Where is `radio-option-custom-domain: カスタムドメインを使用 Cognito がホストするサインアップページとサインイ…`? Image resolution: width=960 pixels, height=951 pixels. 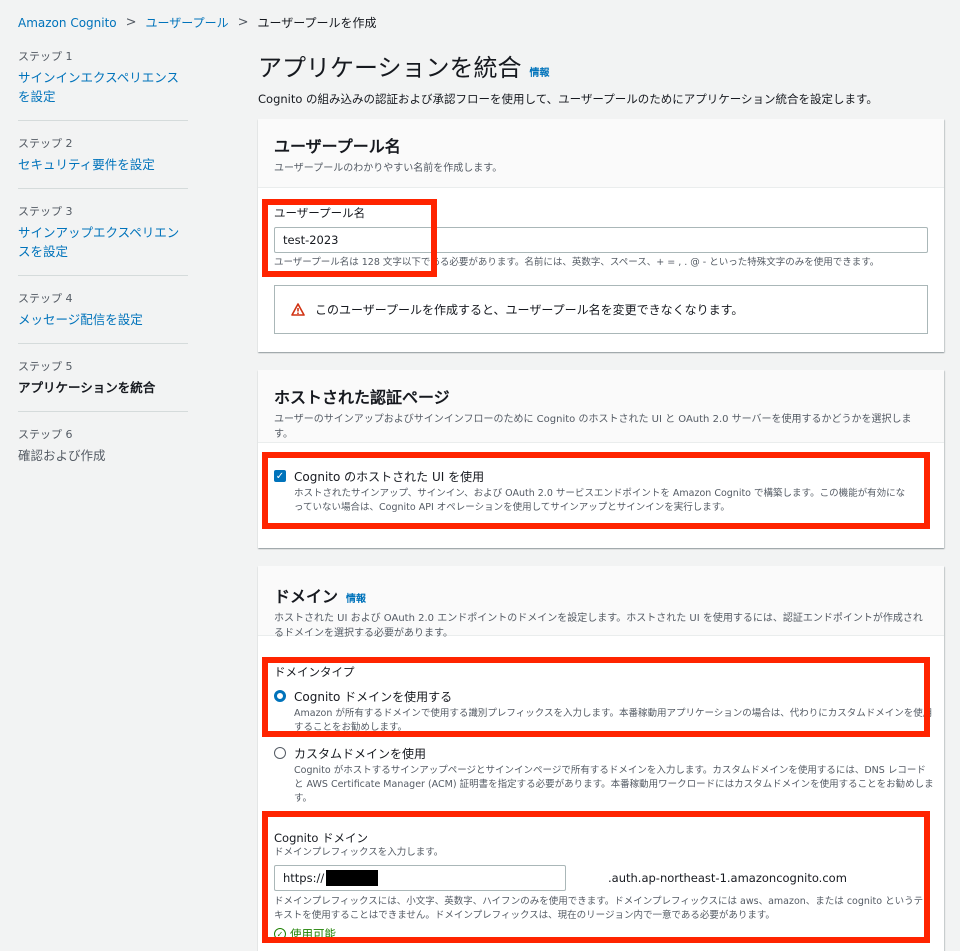 radio-option-custom-domain: カスタムドメインを使用 Cognito がホストするサインアップページとサインイ… is located at coordinates (604, 775).